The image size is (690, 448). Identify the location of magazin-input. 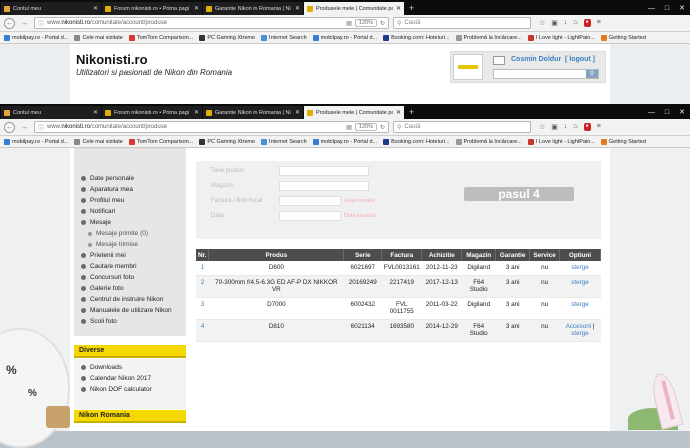
(324, 186).